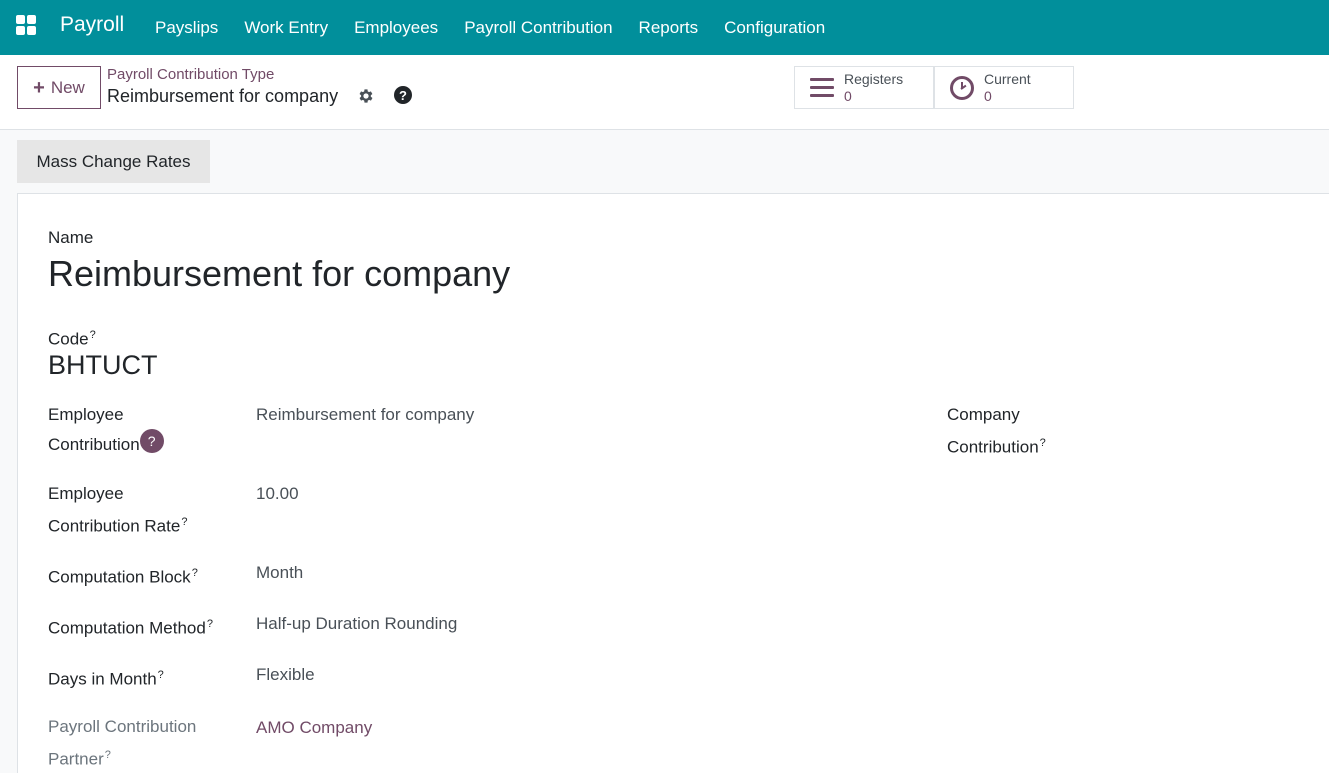 Image resolution: width=1329 pixels, height=773 pixels. Describe the element at coordinates (123, 577) in the screenshot. I see `computation-block-label: Computation Block?` at that location.